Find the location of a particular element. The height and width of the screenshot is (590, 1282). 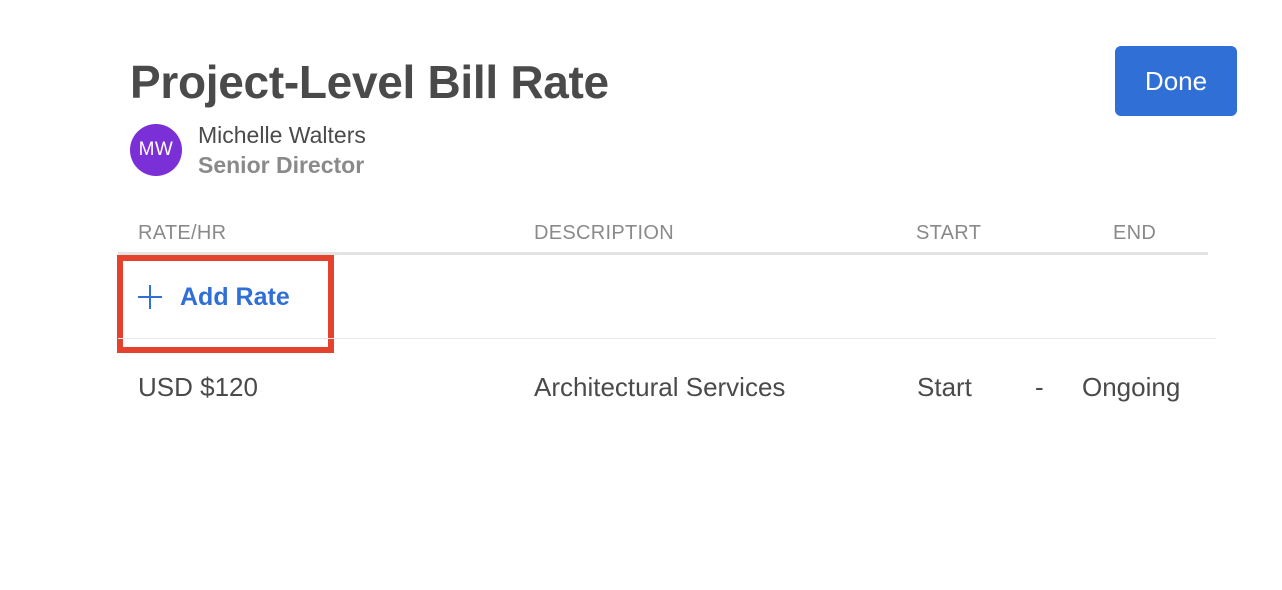

avatar: MW is located at coordinates (156, 150).